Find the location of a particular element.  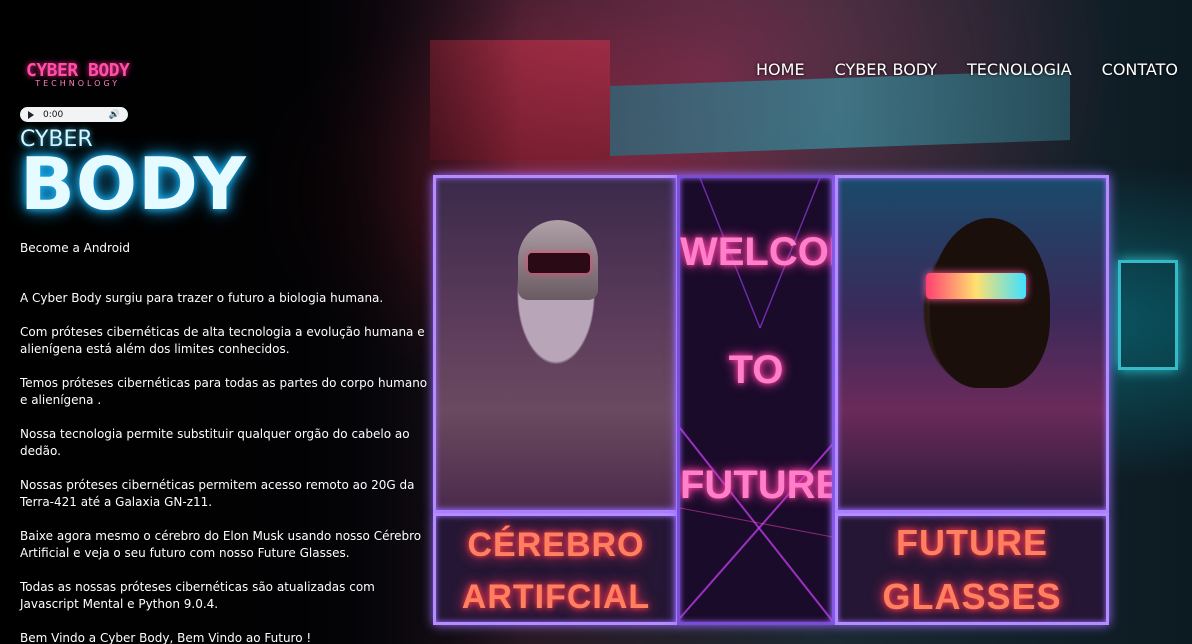

future-glasses-card: FUTURE GLASSES is located at coordinates (972, 569).